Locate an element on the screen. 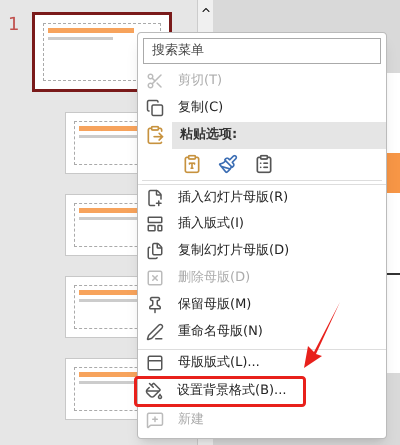 The height and width of the screenshot is (445, 400). menu-item: 重命名母版(N) is located at coordinates (262, 332).